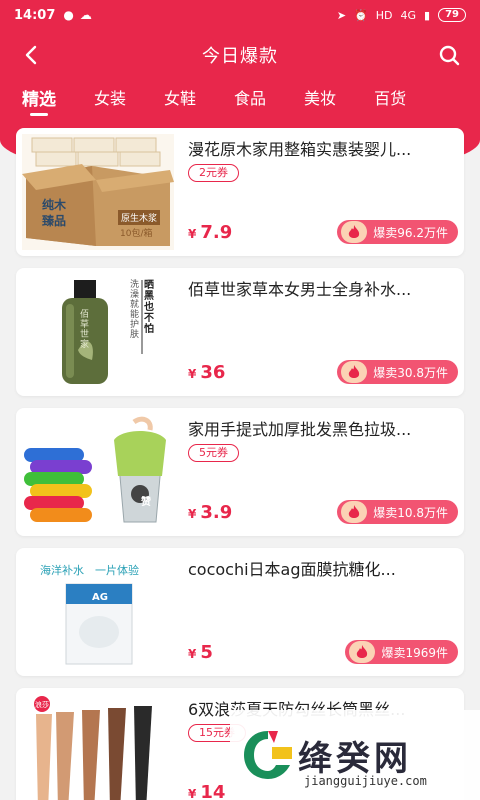 The height and width of the screenshot is (800, 480). Describe the element at coordinates (110, 100) in the screenshot. I see `tab-women-clothing: 女装` at that location.